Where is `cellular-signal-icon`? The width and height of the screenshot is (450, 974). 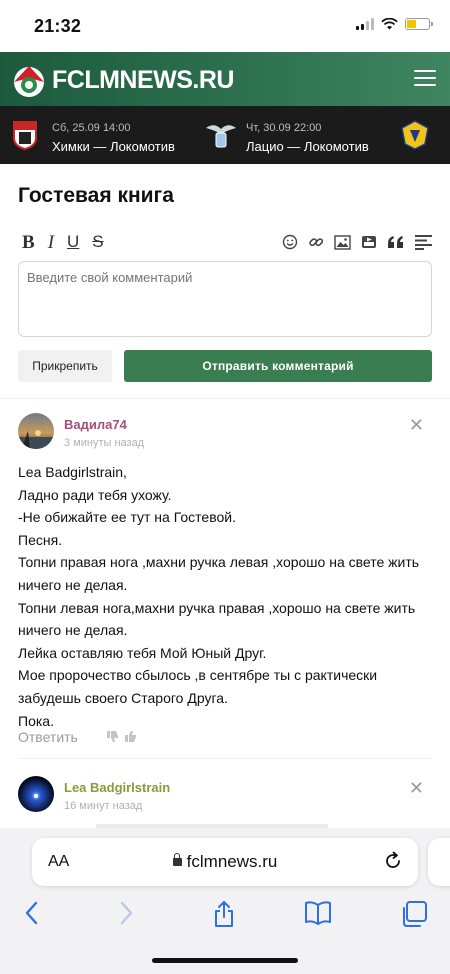
cellular-signal-icon is located at coordinates (365, 24).